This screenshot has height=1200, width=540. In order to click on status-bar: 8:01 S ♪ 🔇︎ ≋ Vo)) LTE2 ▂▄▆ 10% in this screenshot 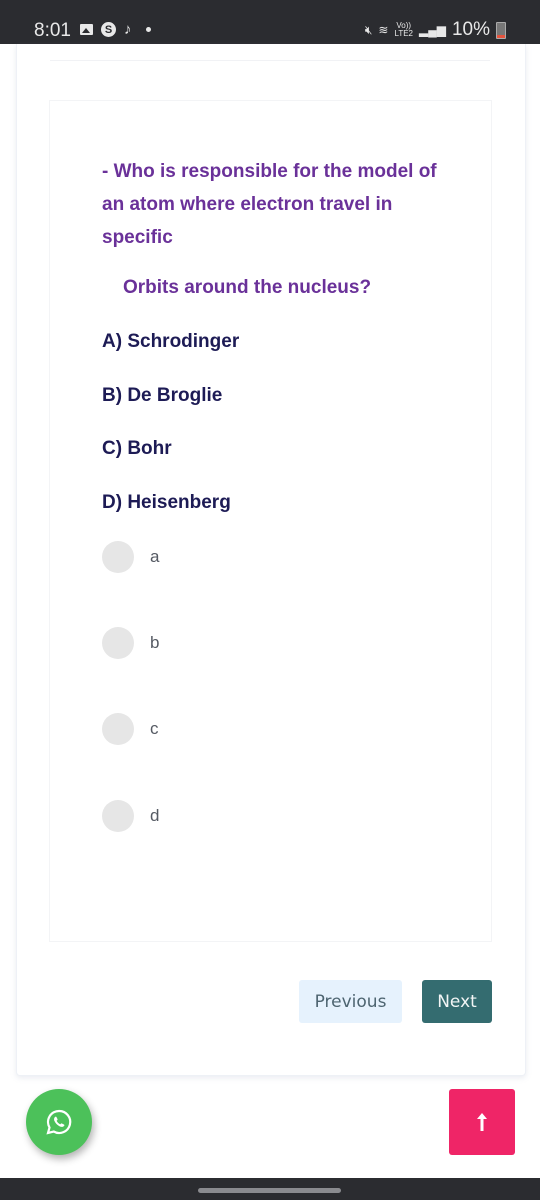, I will do `click(270, 22)`.